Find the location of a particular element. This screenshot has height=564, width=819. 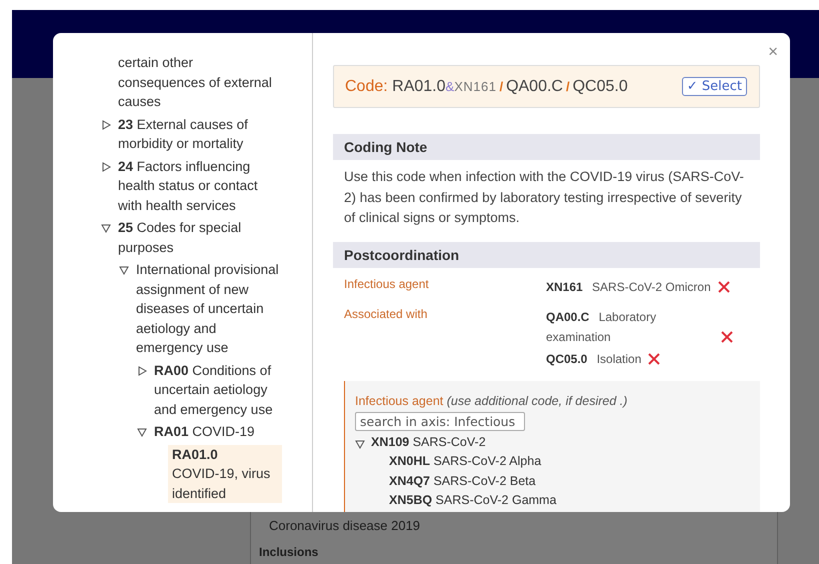

tree-item: RA01.0 COVID-19, virus identified is located at coordinates (225, 473).